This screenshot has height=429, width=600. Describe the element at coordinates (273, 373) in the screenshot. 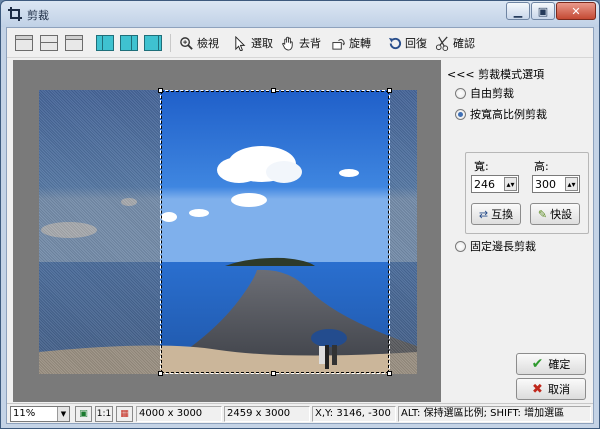

I see `crop-handle-bottom` at that location.